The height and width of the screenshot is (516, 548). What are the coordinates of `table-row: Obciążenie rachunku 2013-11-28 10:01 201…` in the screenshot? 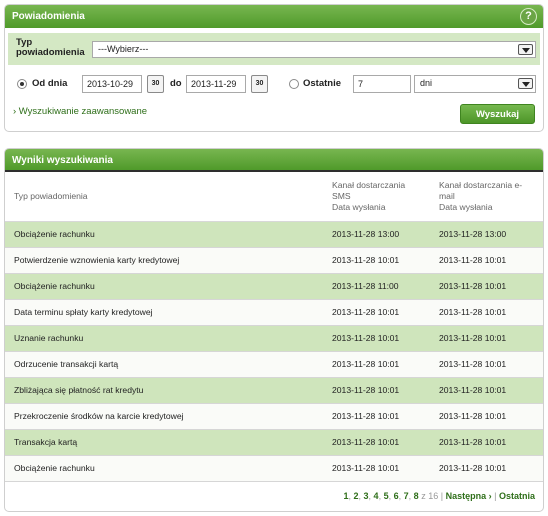 It's located at (274, 468).